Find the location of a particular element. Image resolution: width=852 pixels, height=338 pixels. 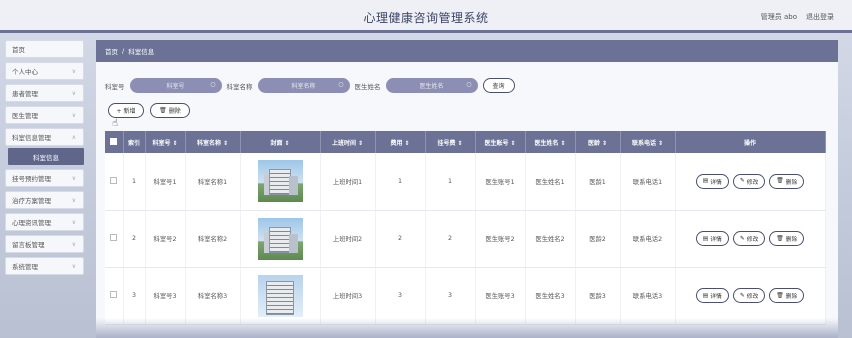

sidebar-item-label: 科室信息管理 is located at coordinates (31, 138).